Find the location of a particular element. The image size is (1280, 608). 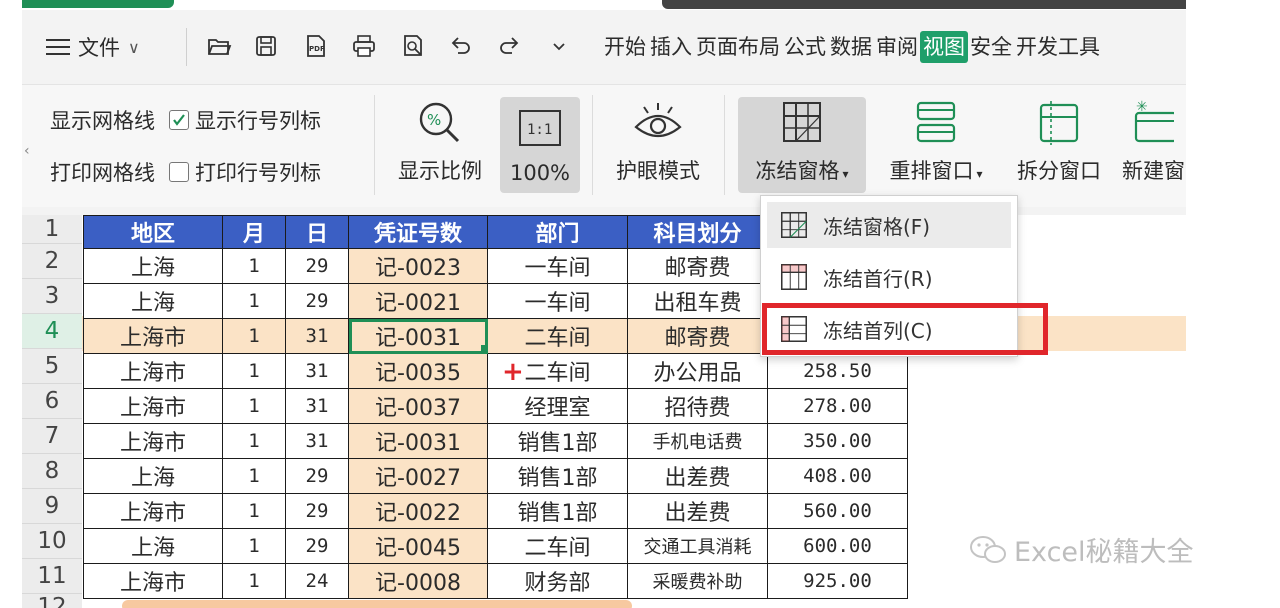

row-header: 5 is located at coordinates (52, 366).